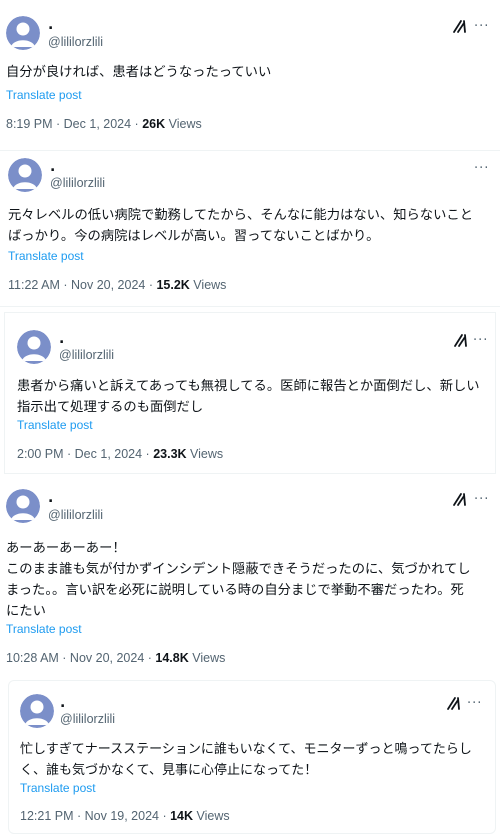 The height and width of the screenshot is (838, 500). I want to click on post-text-line: く、誰も気づかなくて、見事に心停止になってた！, so click(169, 770).